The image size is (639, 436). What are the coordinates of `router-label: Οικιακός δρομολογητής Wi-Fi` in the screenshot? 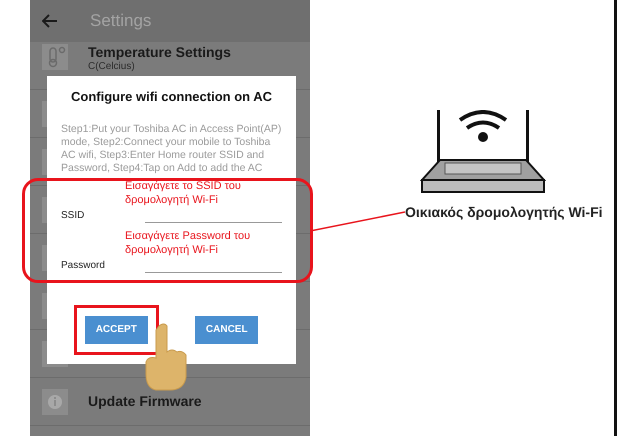 It's located at (504, 212).